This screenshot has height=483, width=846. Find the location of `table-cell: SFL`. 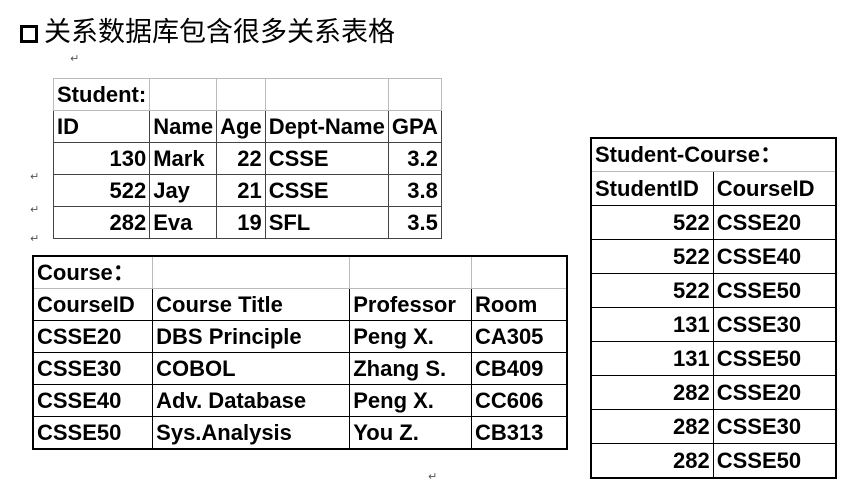

table-cell: SFL is located at coordinates (326, 222).